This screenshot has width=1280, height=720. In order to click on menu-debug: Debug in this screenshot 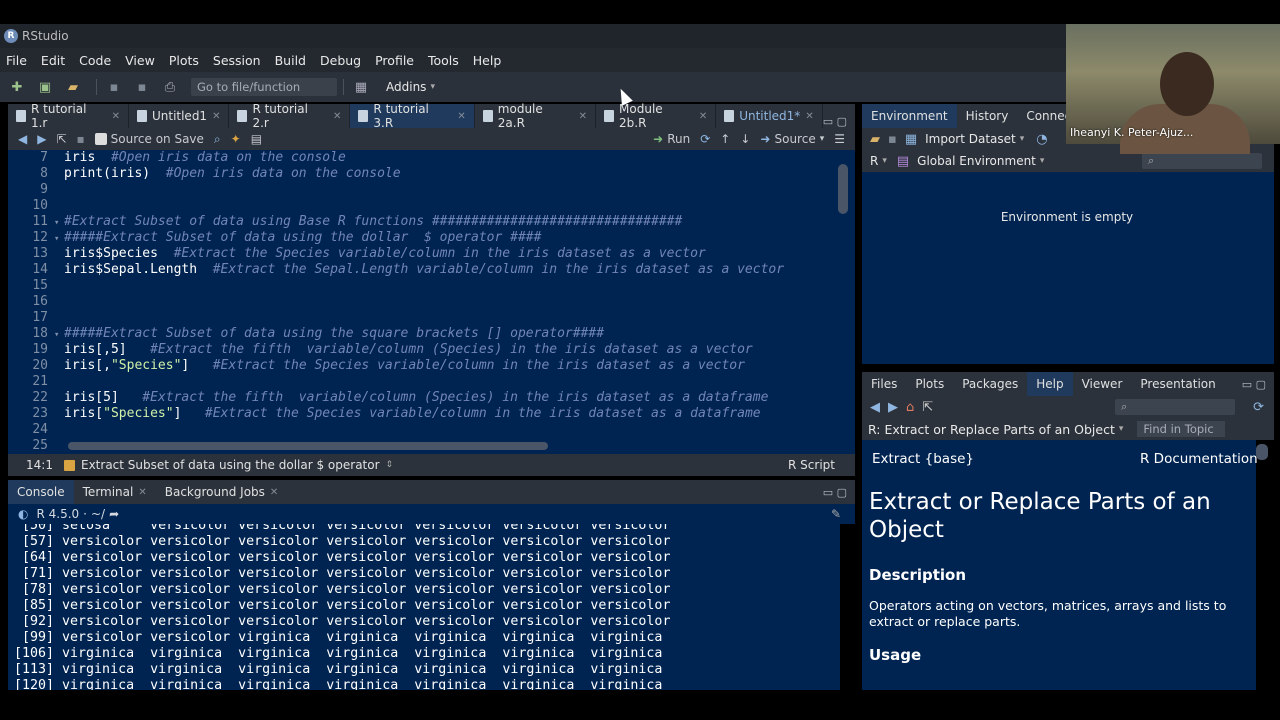, I will do `click(340, 60)`.